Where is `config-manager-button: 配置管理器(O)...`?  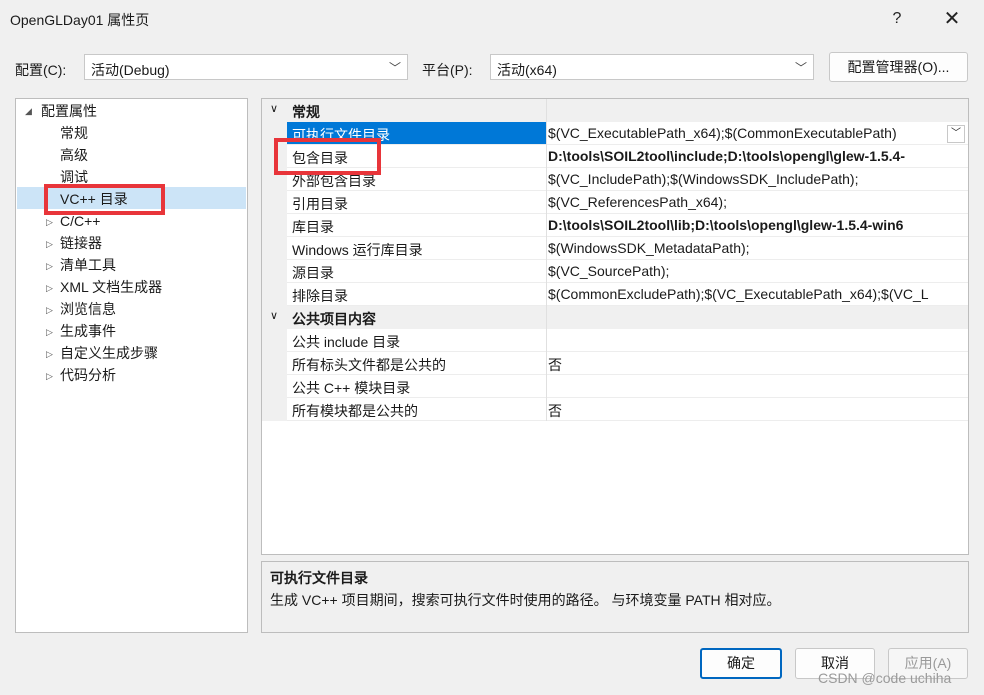
config-manager-button: 配置管理器(O)... is located at coordinates (898, 67).